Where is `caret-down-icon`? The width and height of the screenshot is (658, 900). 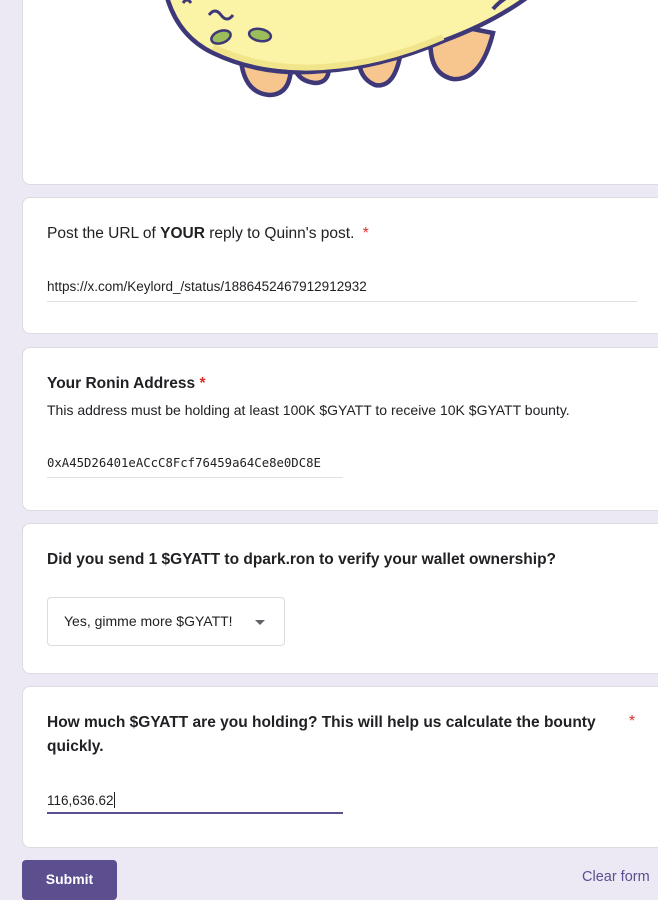
caret-down-icon is located at coordinates (260, 622).